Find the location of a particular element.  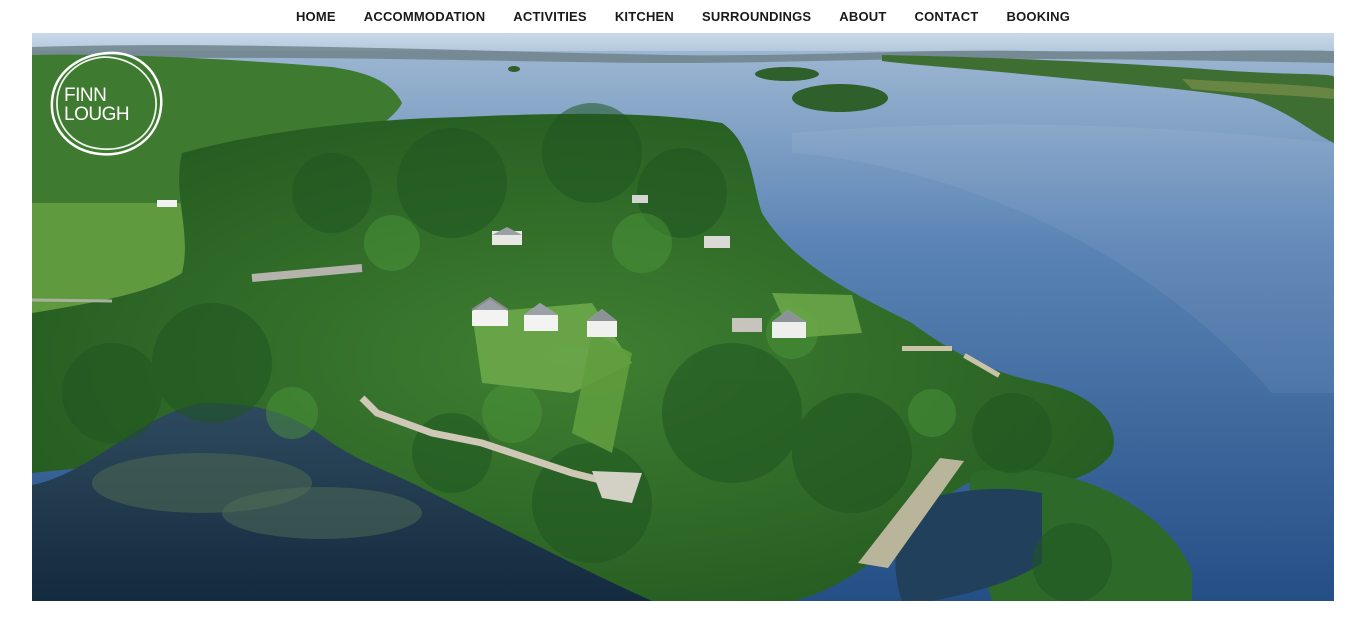

nav-about: ABOUT is located at coordinates (862, 16).